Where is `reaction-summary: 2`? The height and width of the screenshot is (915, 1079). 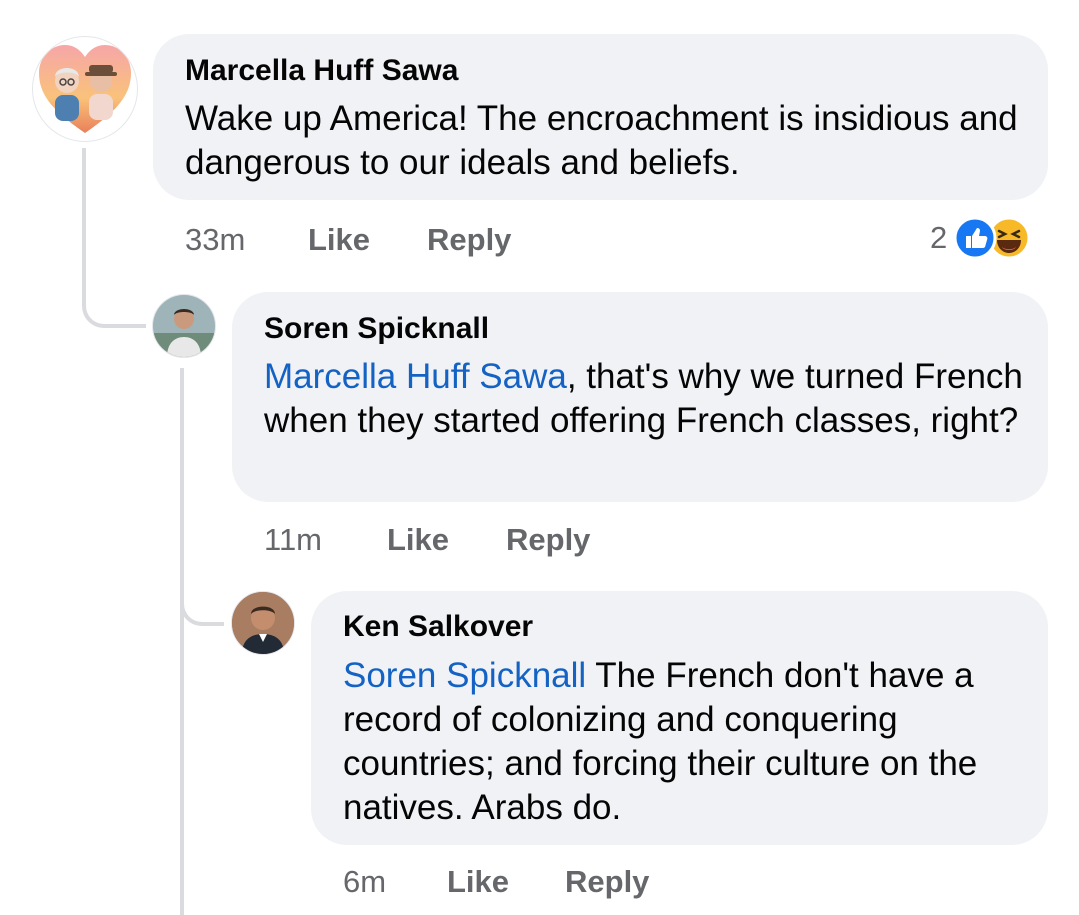 reaction-summary: 2 is located at coordinates (980, 238).